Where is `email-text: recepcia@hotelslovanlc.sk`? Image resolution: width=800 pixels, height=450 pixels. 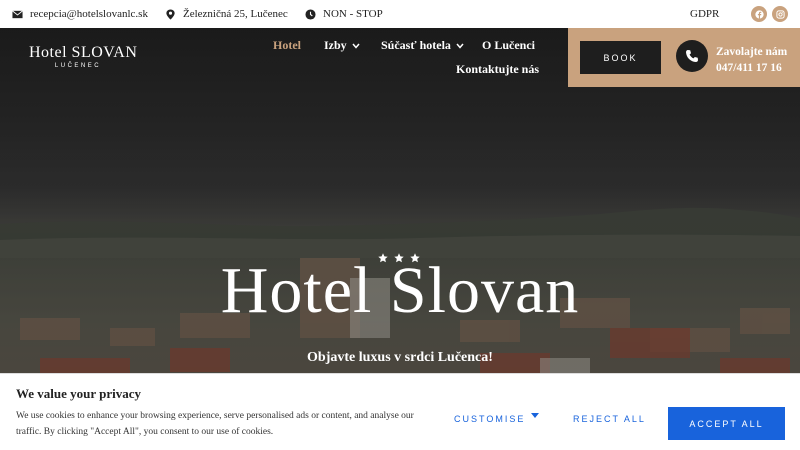
email-text: recepcia@hotelslovanlc.sk is located at coordinates (89, 14).